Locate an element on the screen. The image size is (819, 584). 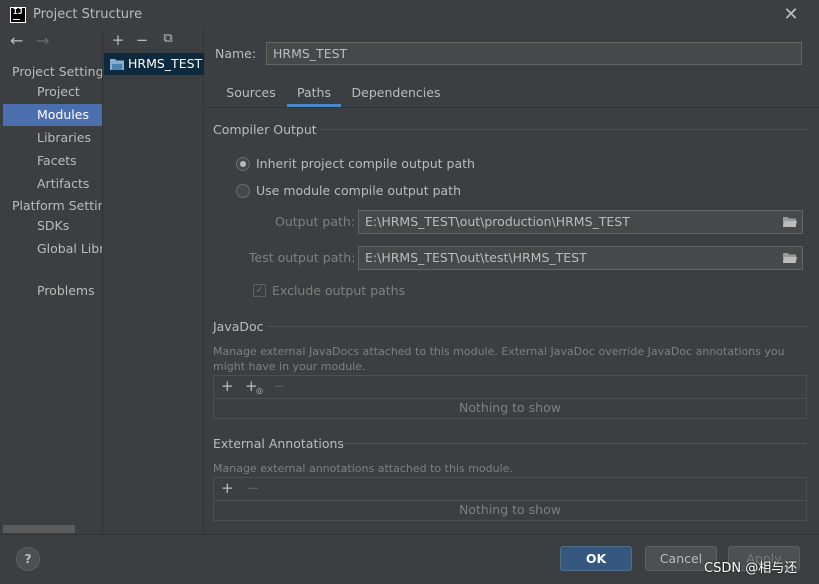
test-output-path-value: E:\HRMS_TEST\out\test\HRMS_TEST is located at coordinates (476, 257).